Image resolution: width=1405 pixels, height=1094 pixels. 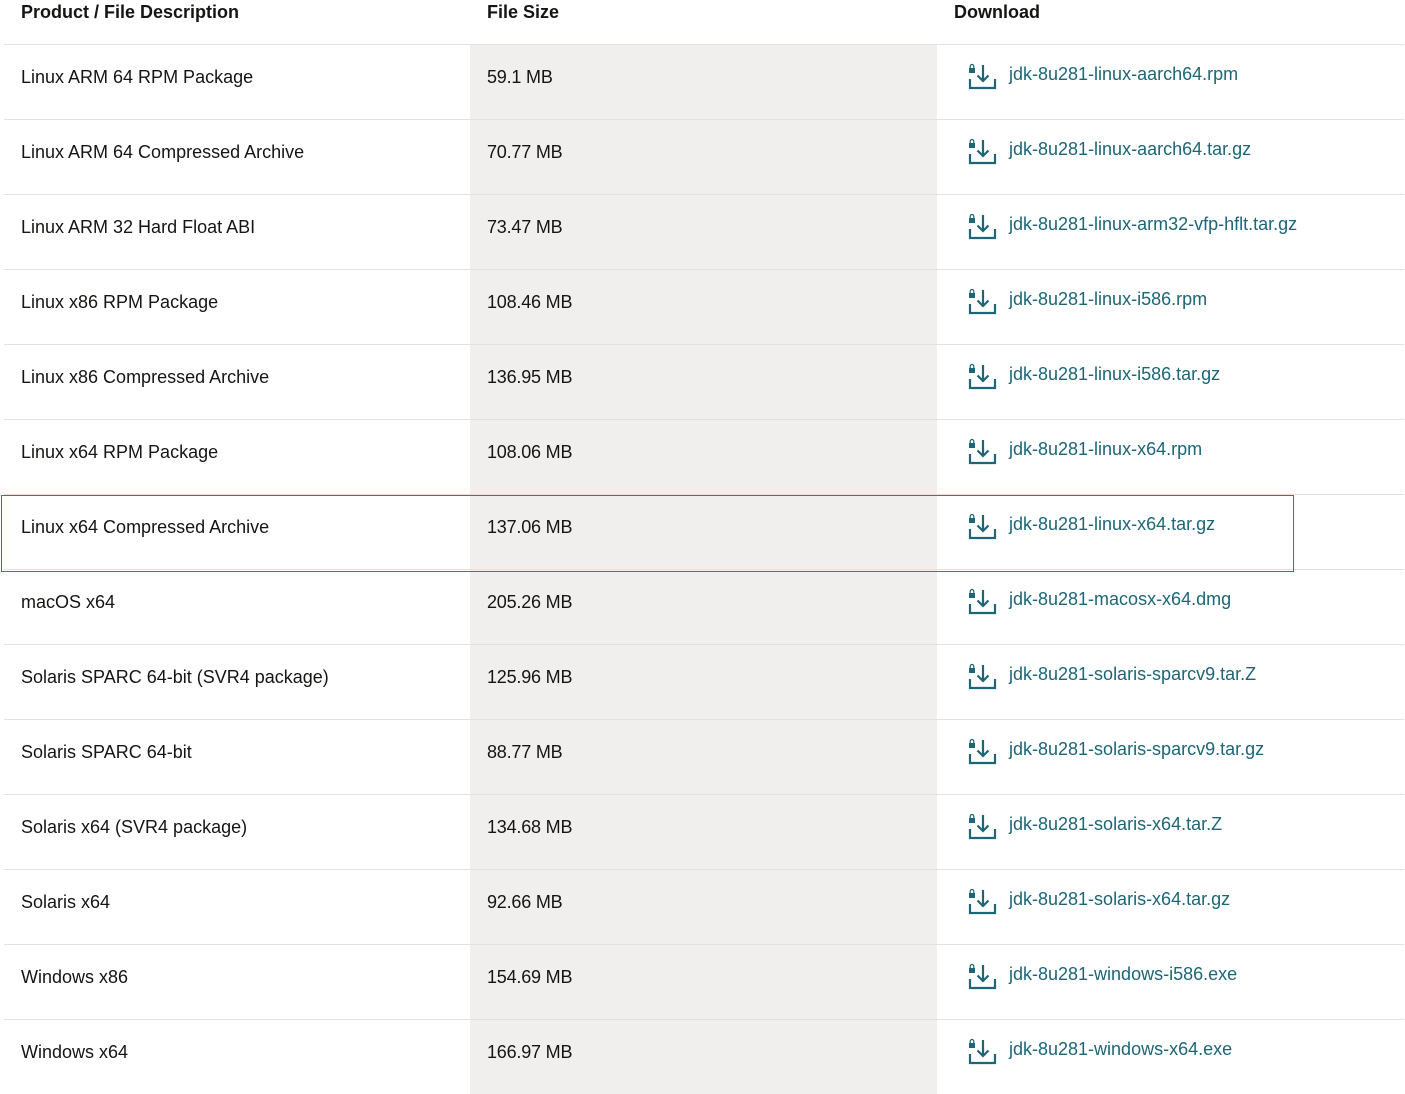 What do you see at coordinates (530, 1052) in the screenshot?
I see `file-size: 166.97 MB` at bounding box center [530, 1052].